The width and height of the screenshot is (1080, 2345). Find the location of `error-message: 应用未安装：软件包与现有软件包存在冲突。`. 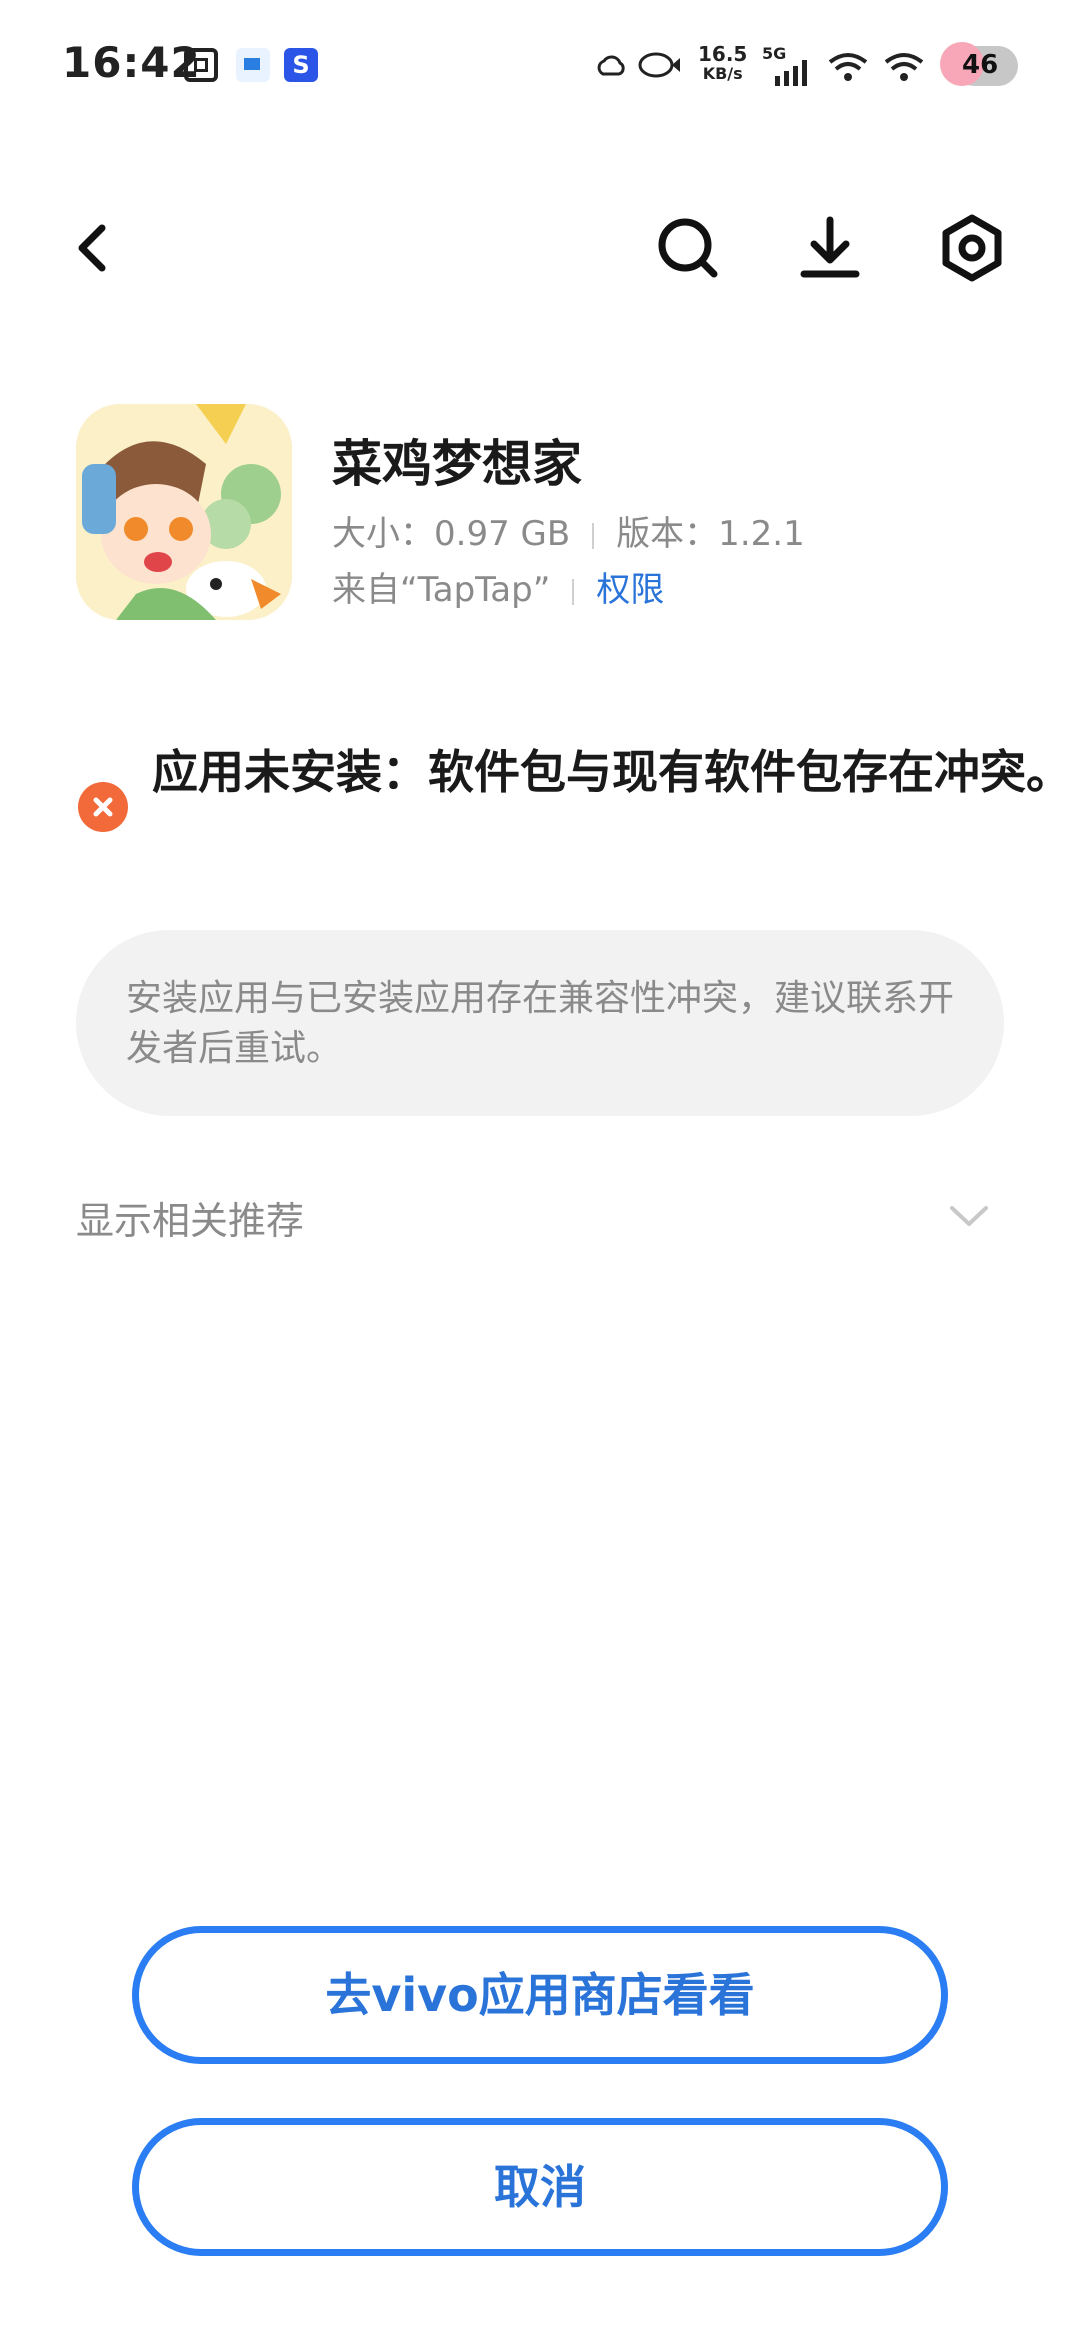

error-message: 应用未安装：软件包与现有软件包存在冲突。 is located at coordinates (612, 772).